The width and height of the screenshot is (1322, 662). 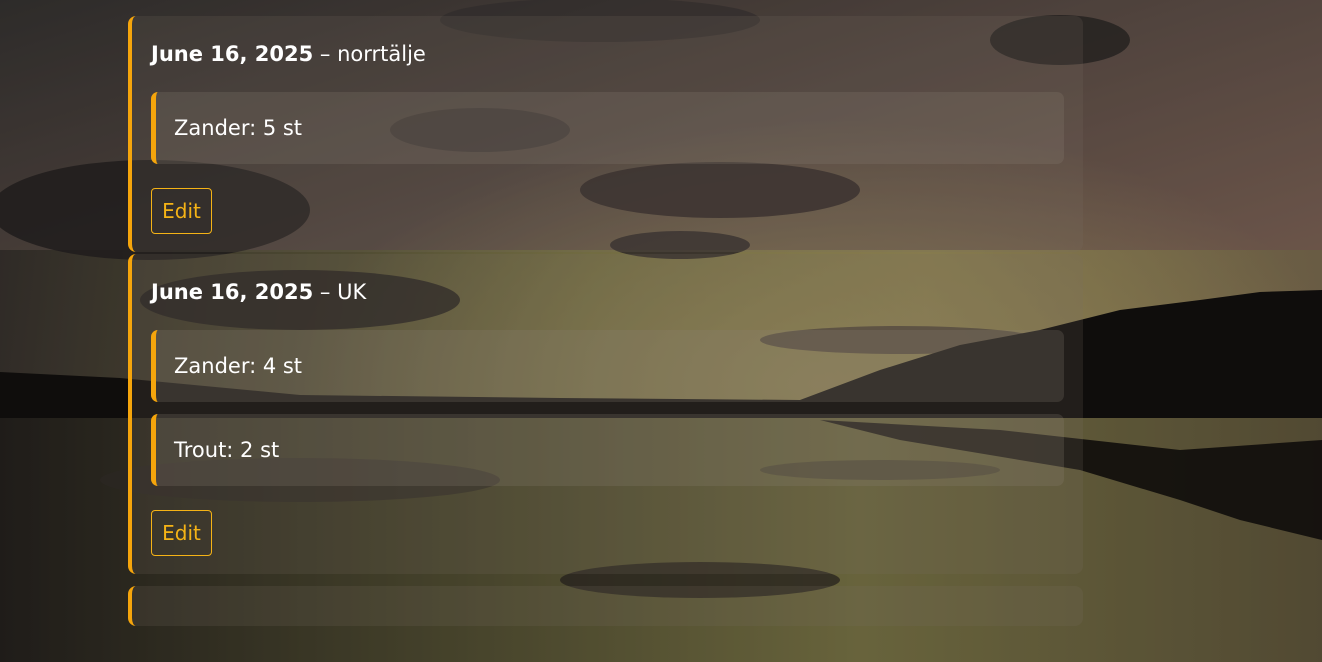 What do you see at coordinates (607, 366) in the screenshot?
I see `catch-item: Zander: 4 st` at bounding box center [607, 366].